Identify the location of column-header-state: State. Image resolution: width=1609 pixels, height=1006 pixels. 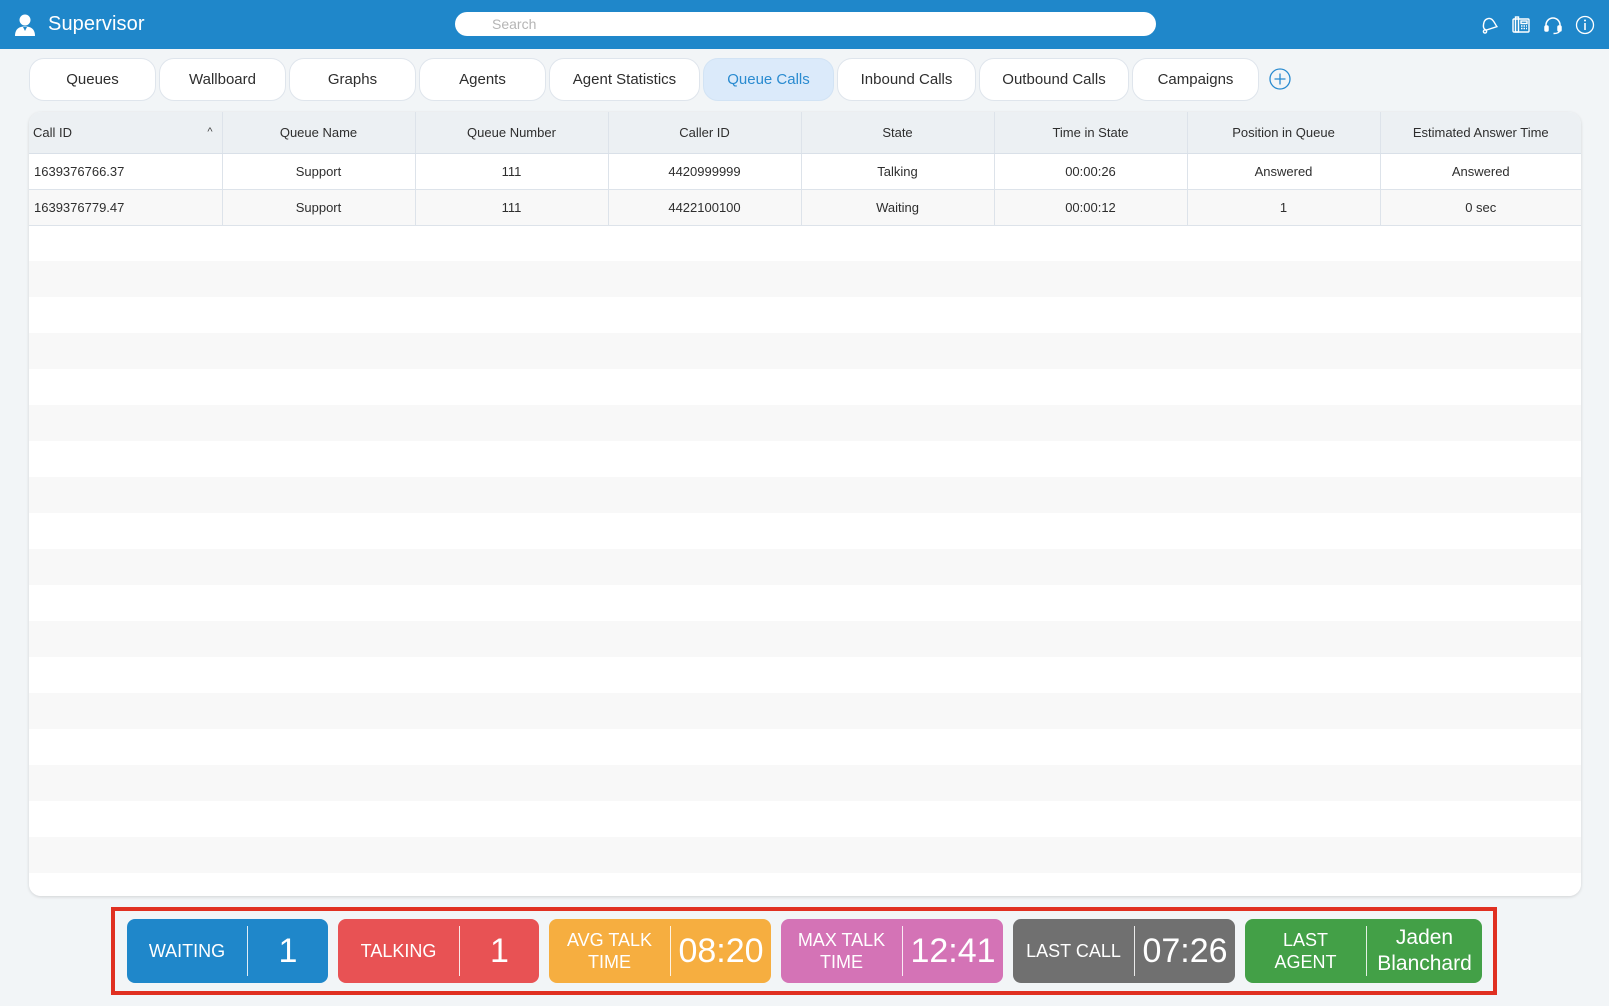
(898, 133).